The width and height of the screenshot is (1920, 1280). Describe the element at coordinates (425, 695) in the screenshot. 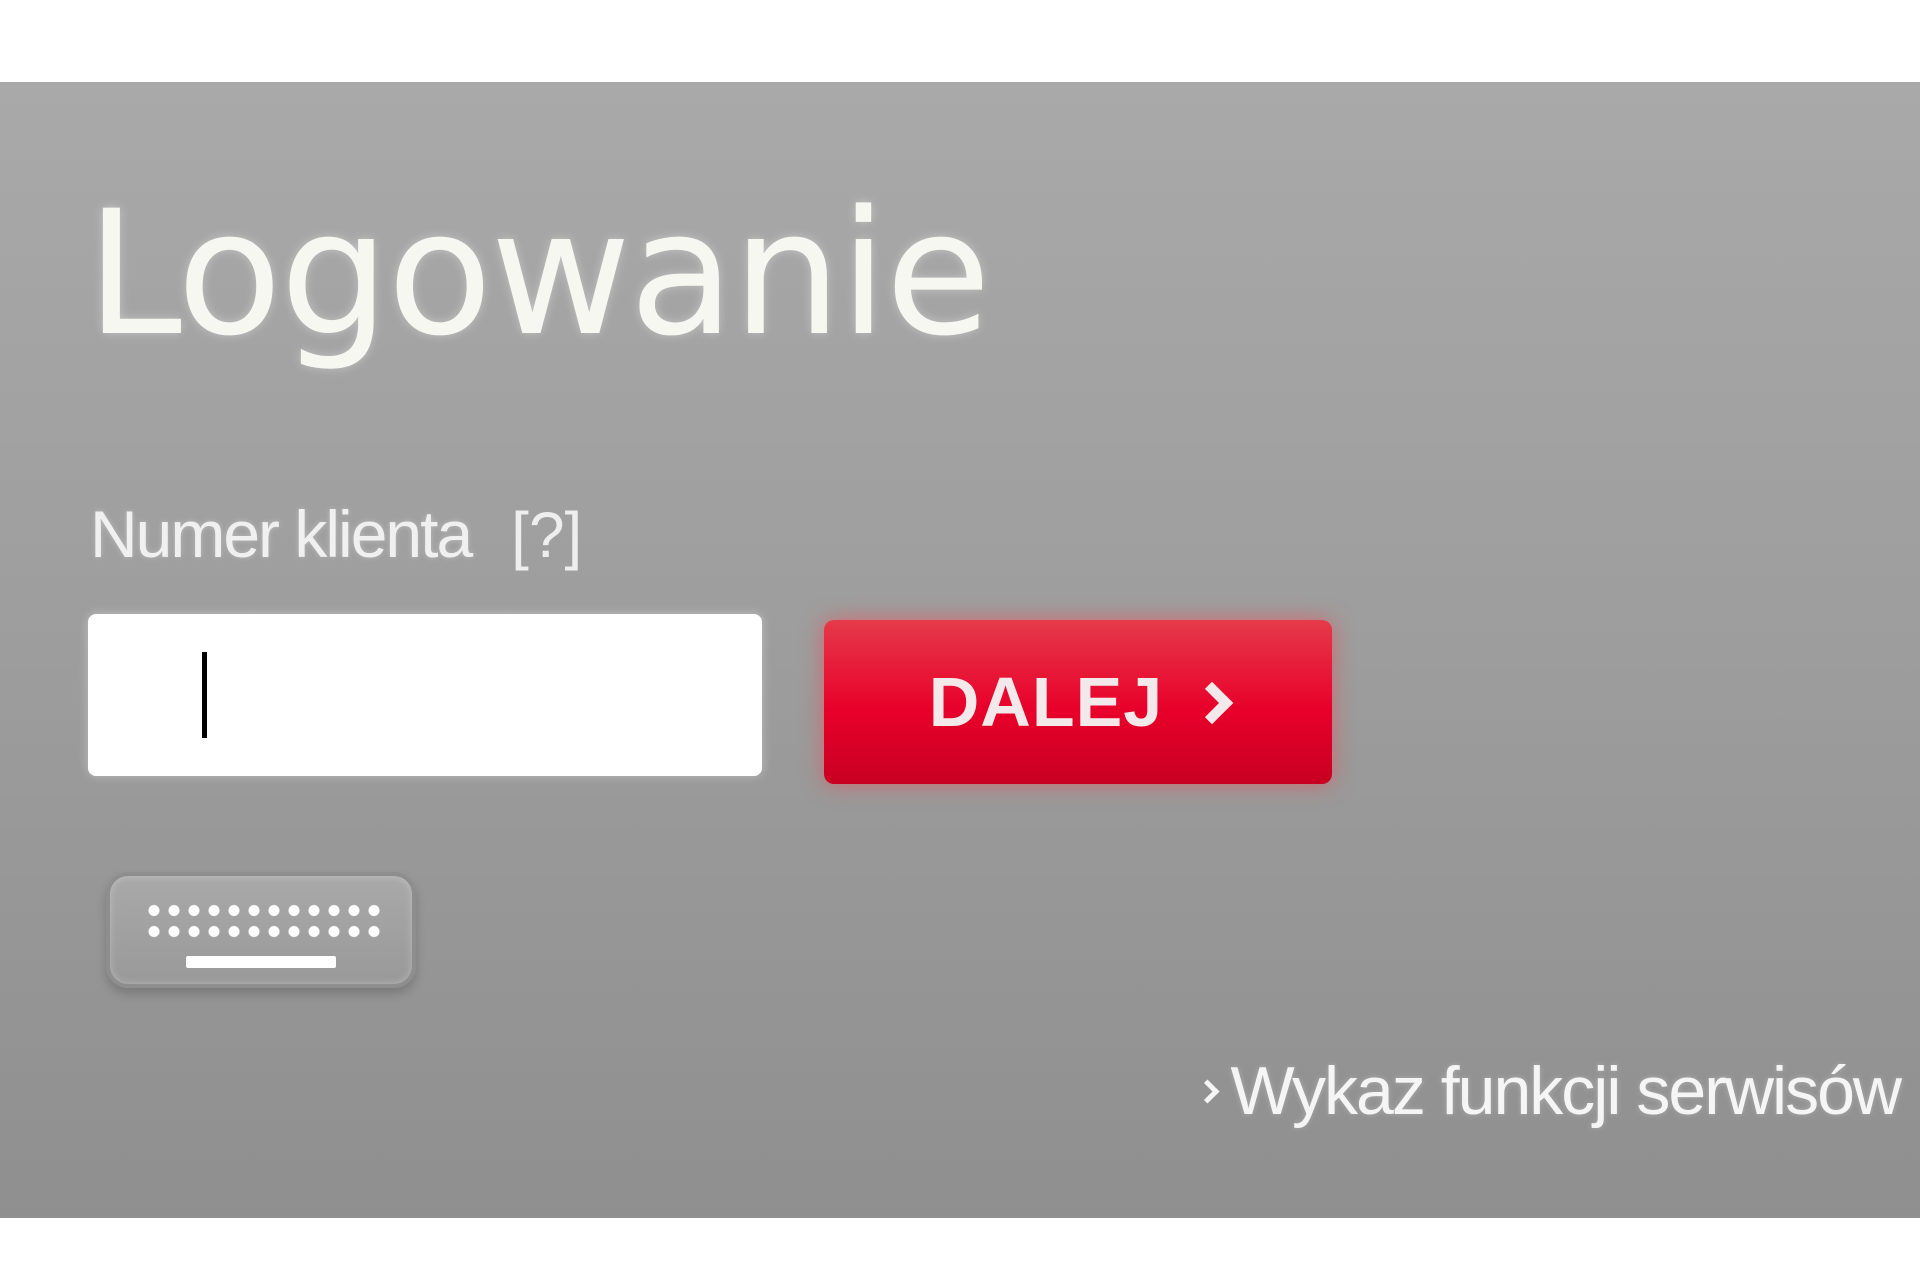

I see `client-number-input` at that location.